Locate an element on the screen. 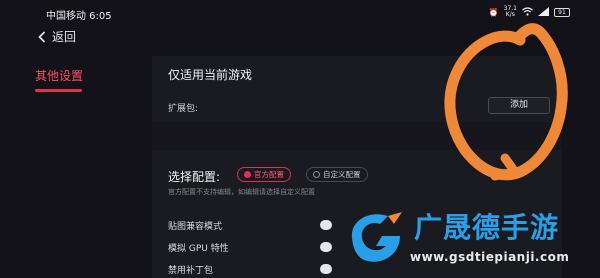 The width and height of the screenshot is (600, 278). back-button: 返回 is located at coordinates (57, 36).